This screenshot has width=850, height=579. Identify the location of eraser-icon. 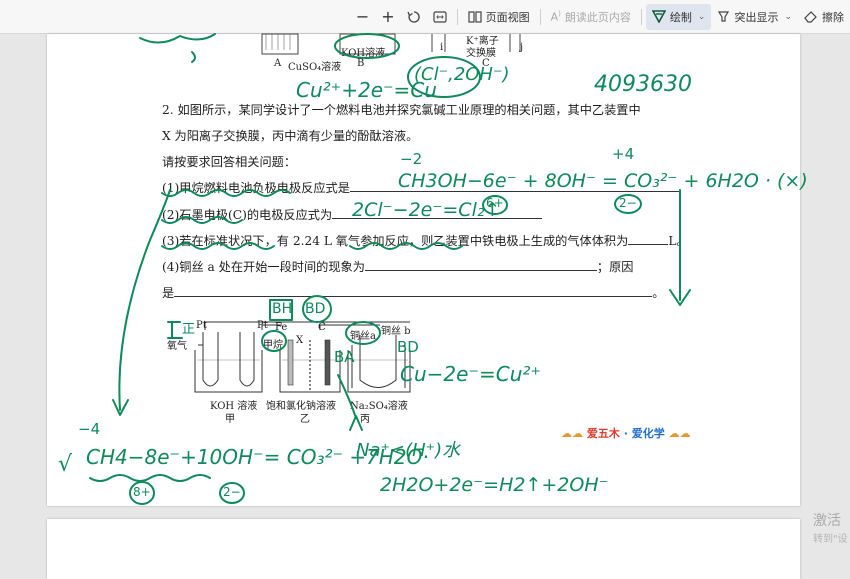
(810, 17).